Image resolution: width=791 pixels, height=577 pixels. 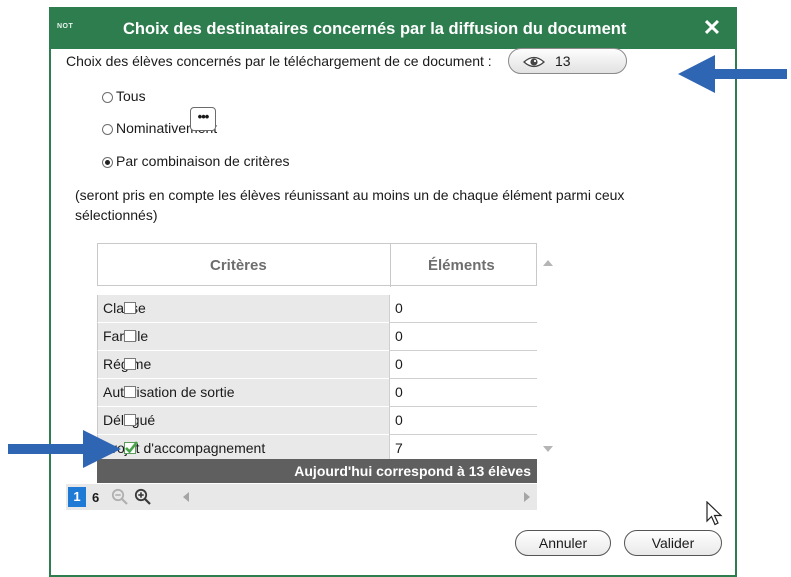 What do you see at coordinates (317, 265) in the screenshot?
I see `table-header: Critères Éléments` at bounding box center [317, 265].